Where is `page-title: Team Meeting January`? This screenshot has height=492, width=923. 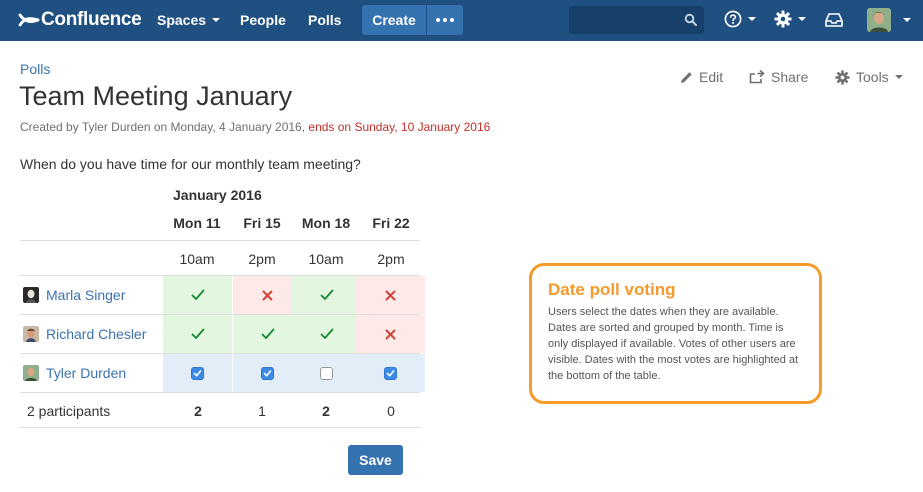
page-title: Team Meeting January is located at coordinates (156, 96).